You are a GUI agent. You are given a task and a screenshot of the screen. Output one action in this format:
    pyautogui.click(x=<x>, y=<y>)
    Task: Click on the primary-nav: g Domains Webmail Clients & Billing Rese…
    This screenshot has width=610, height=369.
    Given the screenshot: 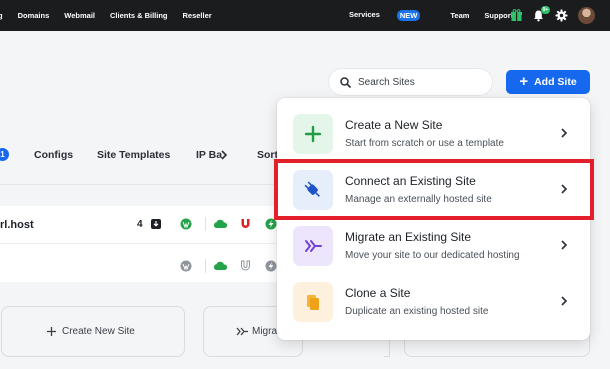 What is the action you would take?
    pyautogui.click(x=113, y=15)
    